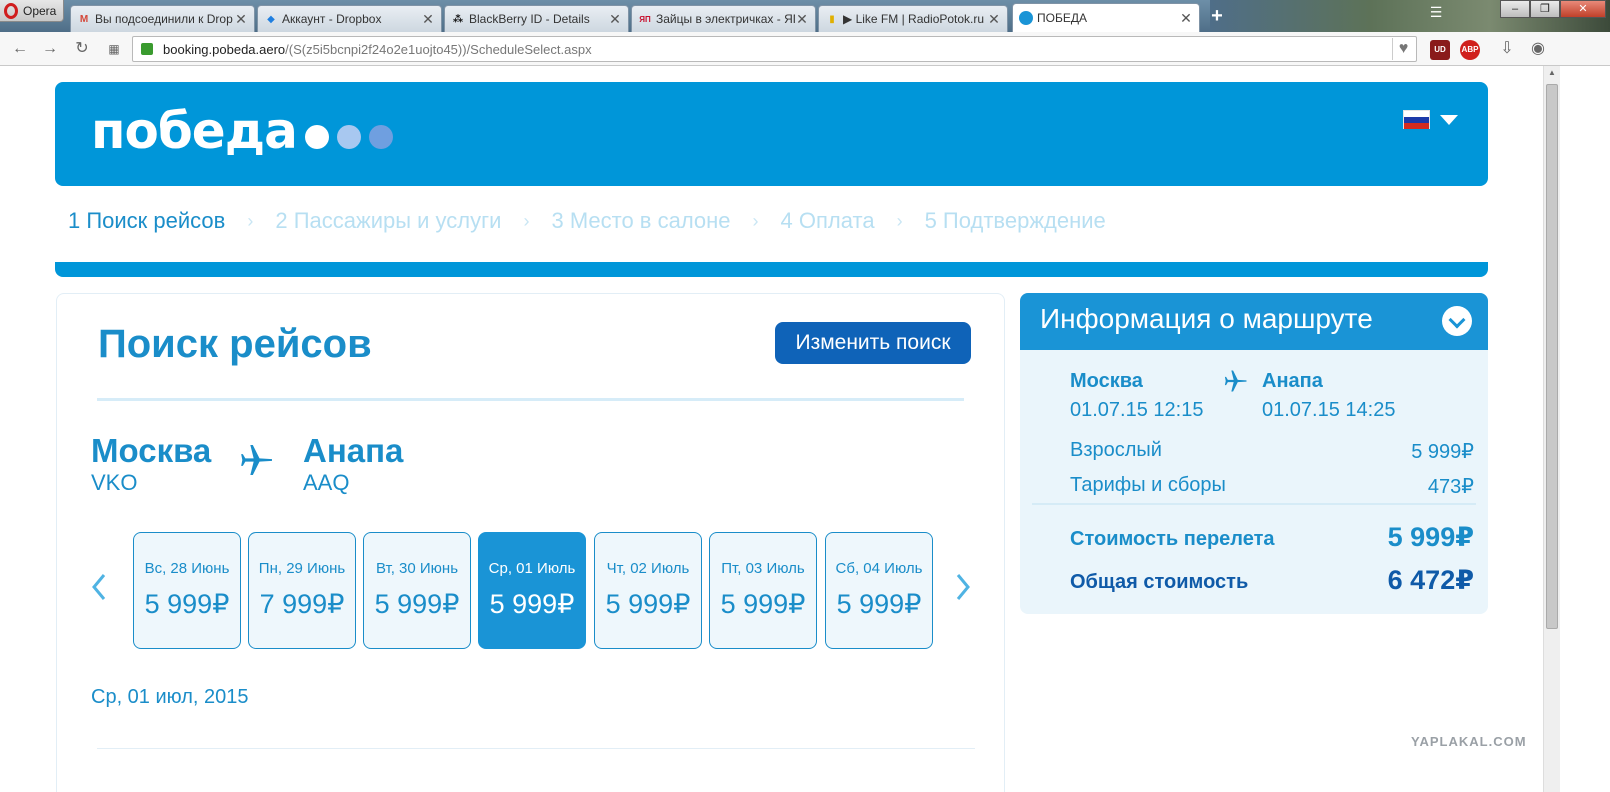  What do you see at coordinates (645, 19) in the screenshot?
I see `yap-icon: ЯП` at bounding box center [645, 19].